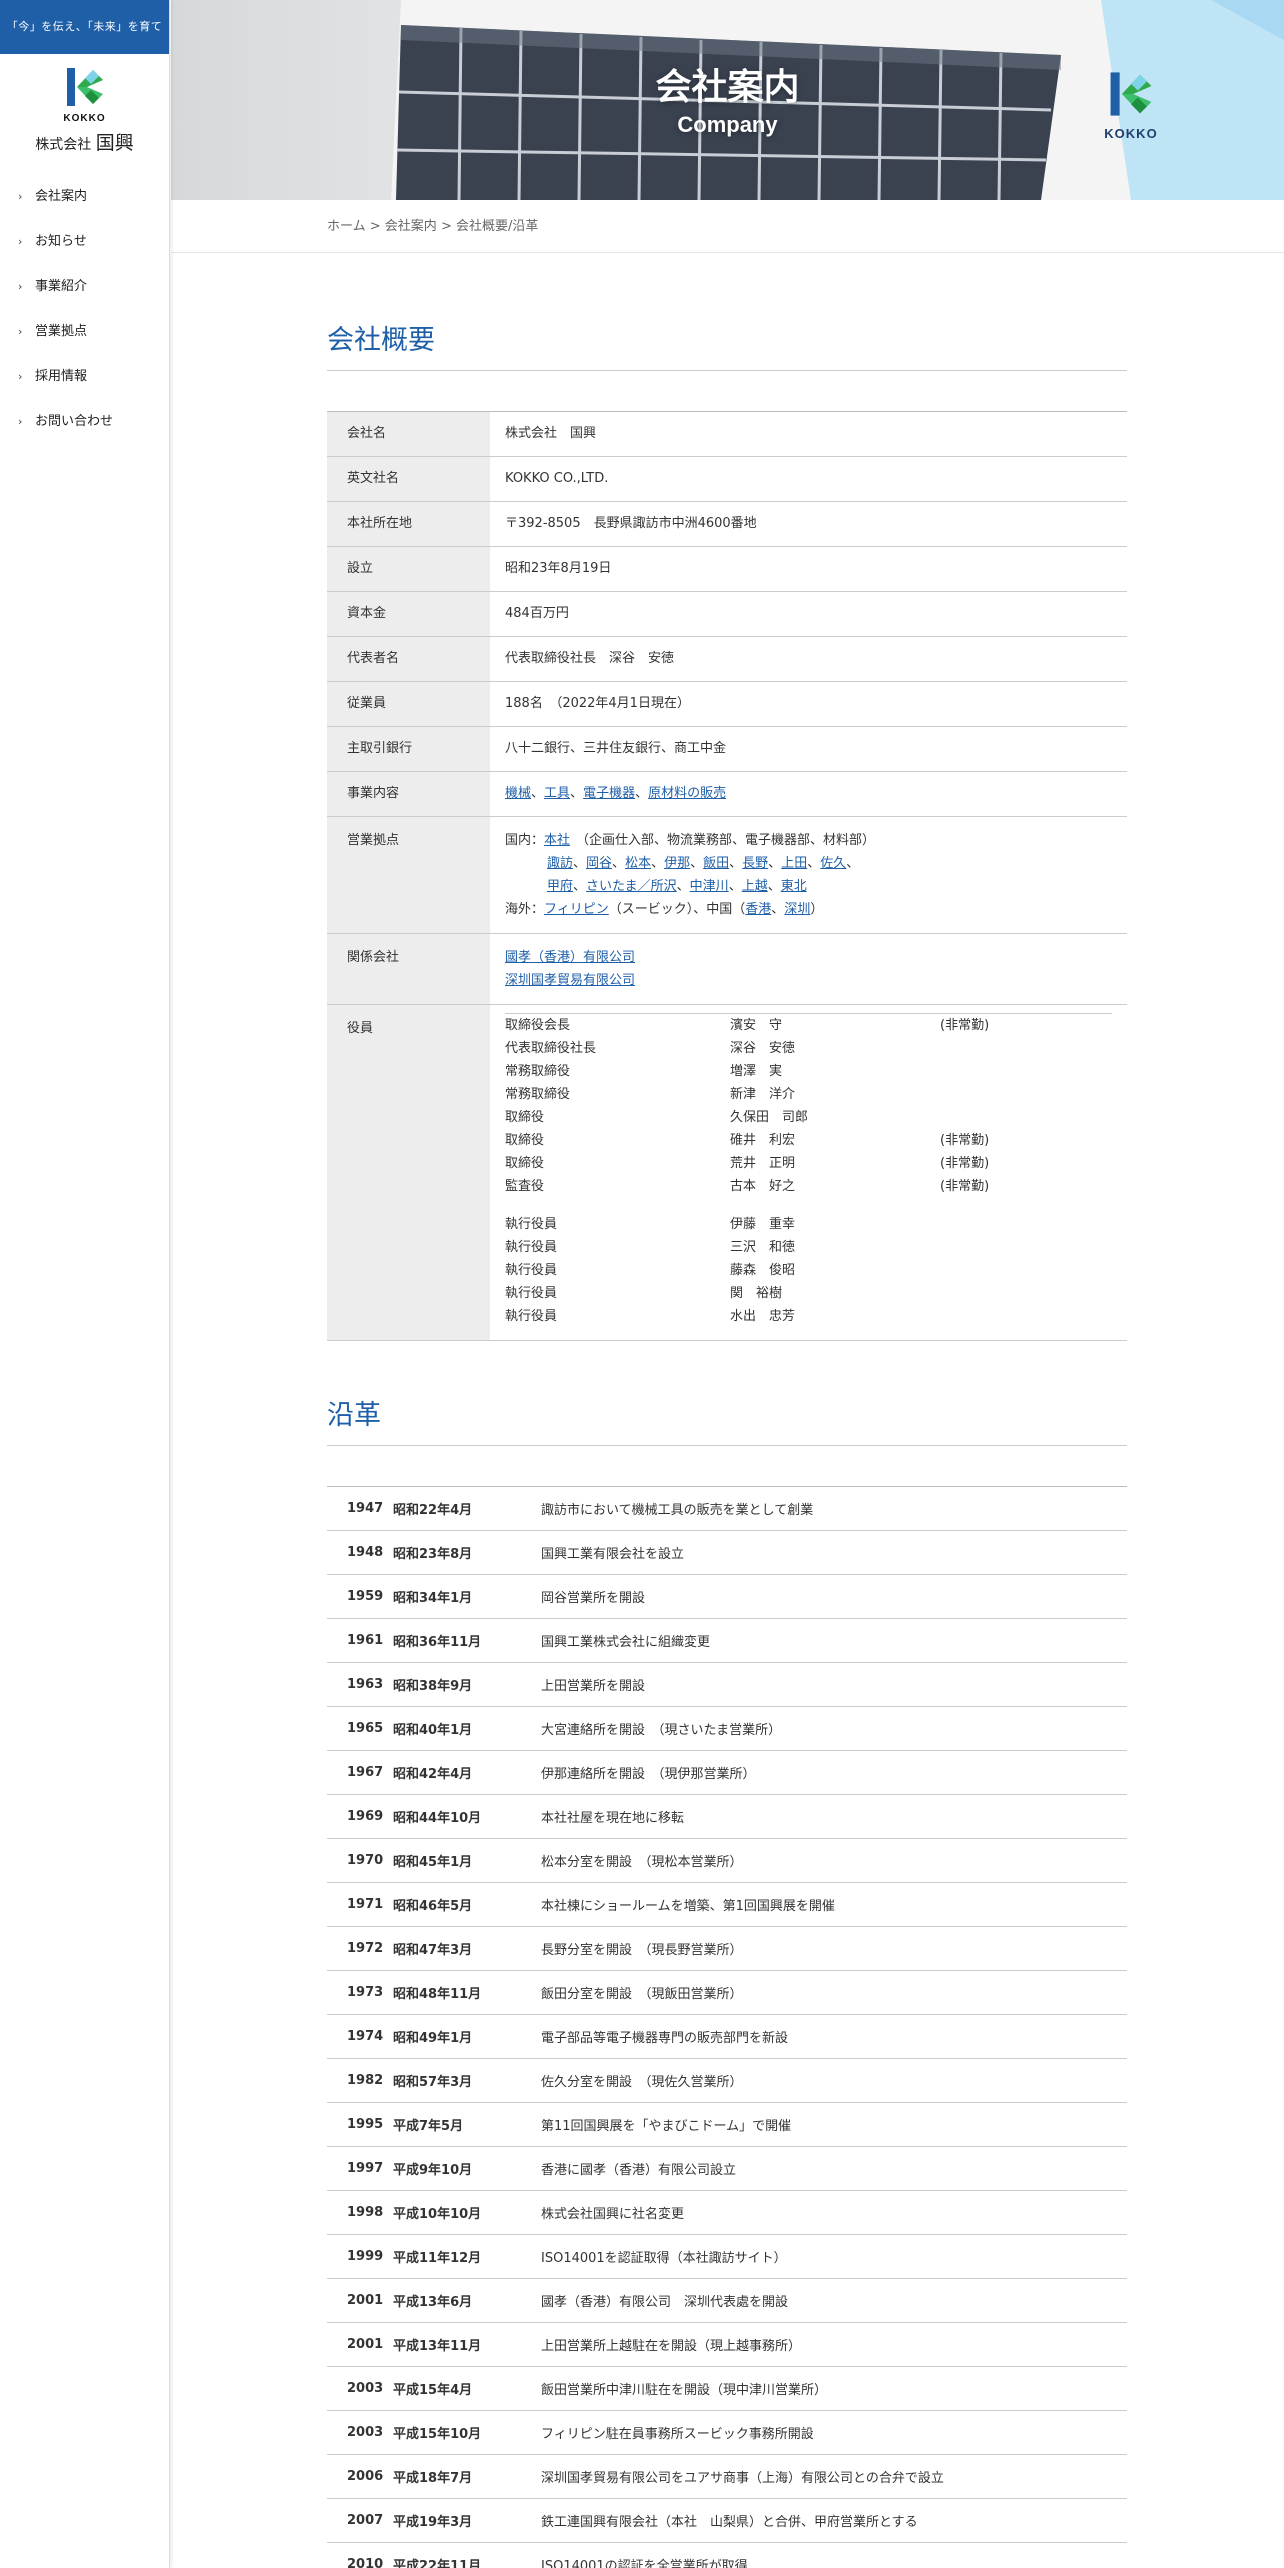 Image resolution: width=1284 pixels, height=2568 pixels. Describe the element at coordinates (834, 2520) in the screenshot. I see `history-event: 鉄工連国興有限会社（本社 山梨県）と合併、甲府営業所とする` at that location.